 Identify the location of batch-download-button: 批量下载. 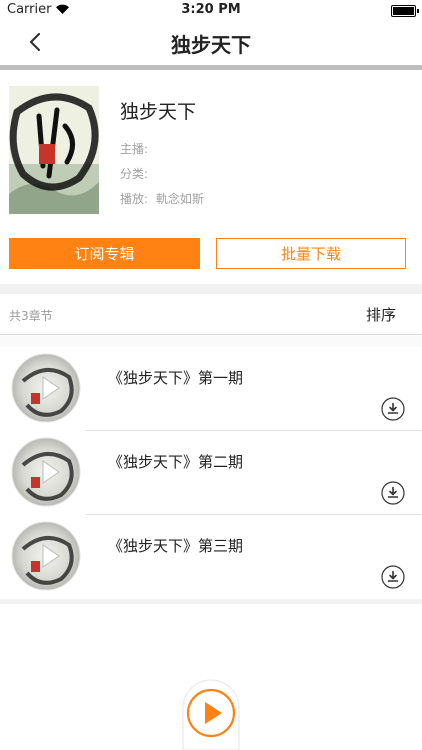
(311, 253).